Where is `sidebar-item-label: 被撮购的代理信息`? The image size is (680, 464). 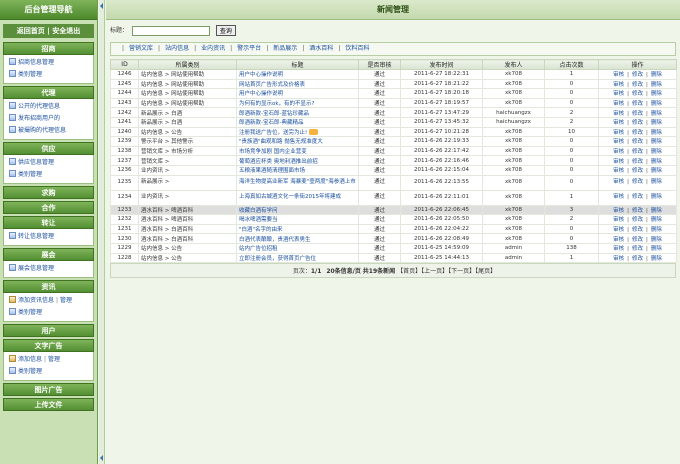 sidebar-item-label: 被撮购的代理信息 is located at coordinates (42, 130).